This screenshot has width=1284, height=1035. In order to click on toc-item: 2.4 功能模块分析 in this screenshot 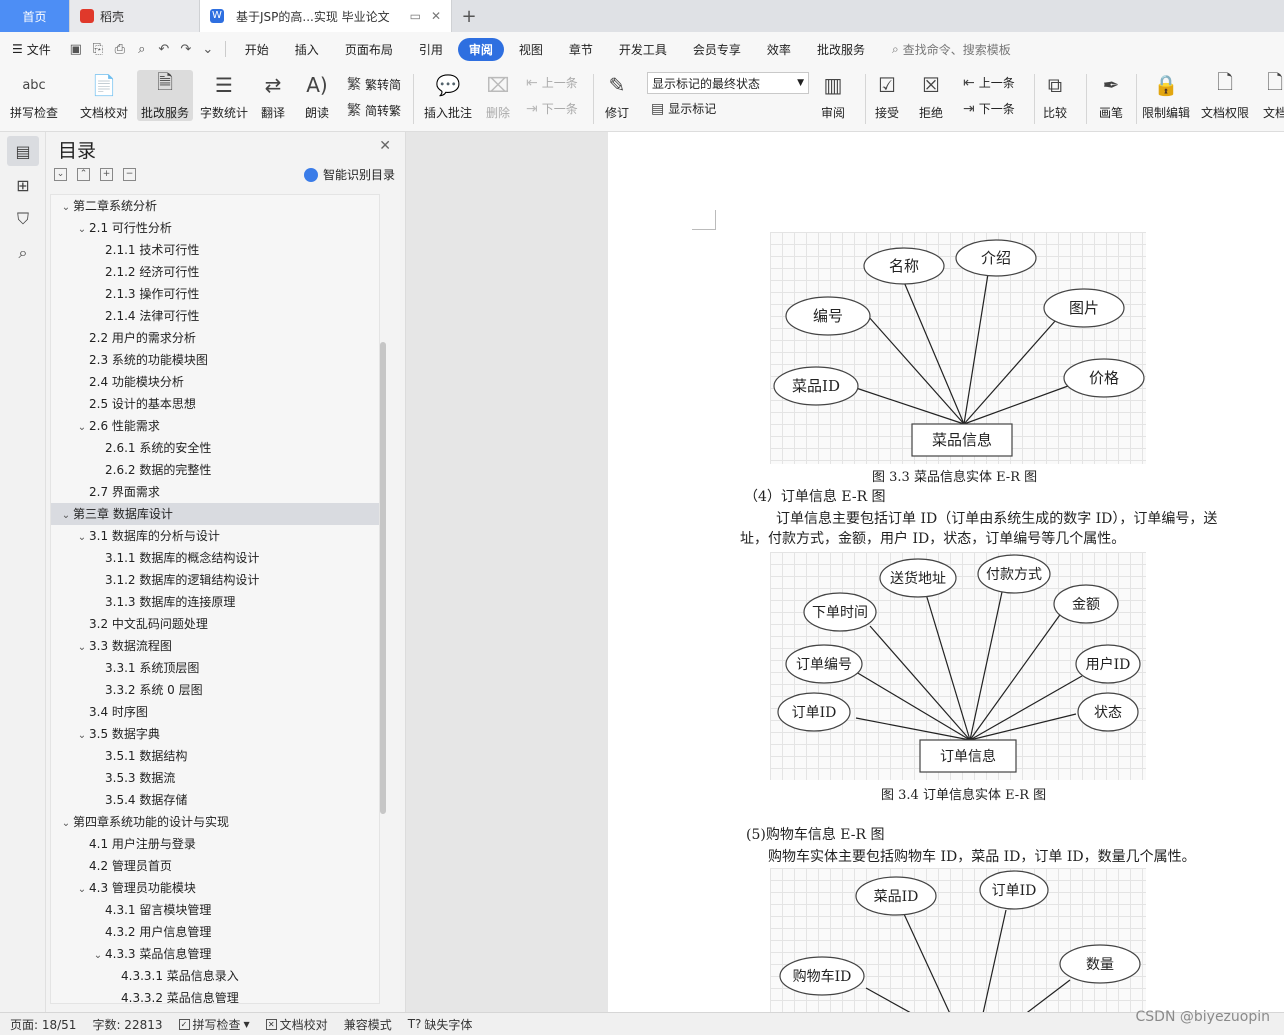, I will do `click(215, 382)`.